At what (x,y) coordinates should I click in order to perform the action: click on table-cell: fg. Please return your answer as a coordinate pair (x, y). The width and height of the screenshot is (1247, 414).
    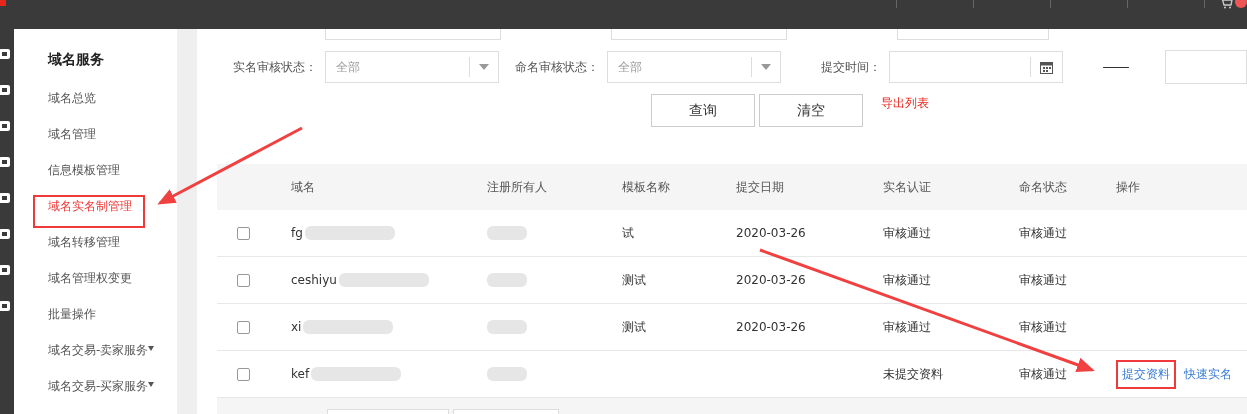
    Looking at the image, I should click on (297, 233).